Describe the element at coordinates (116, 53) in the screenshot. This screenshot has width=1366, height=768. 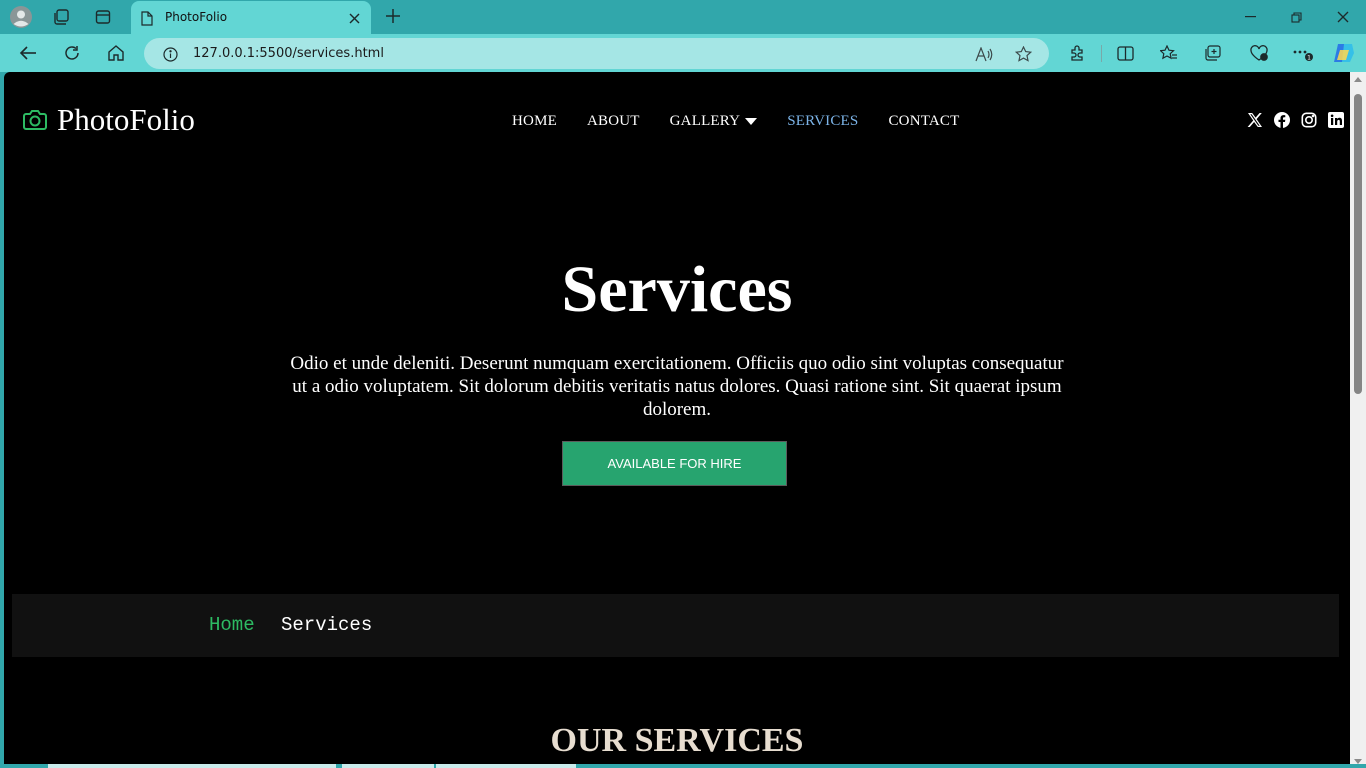
I see `home-icon` at that location.